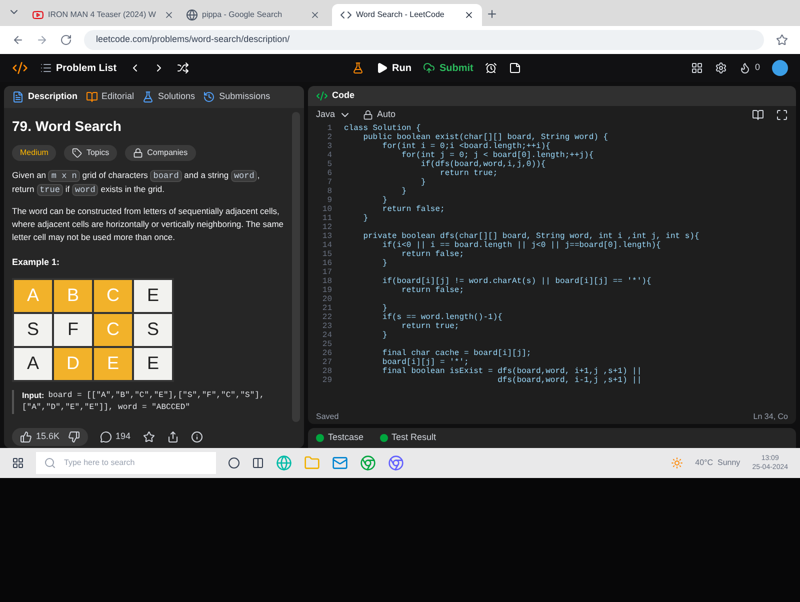 This screenshot has height=602, width=800. I want to click on submit-button: Submit, so click(448, 68).